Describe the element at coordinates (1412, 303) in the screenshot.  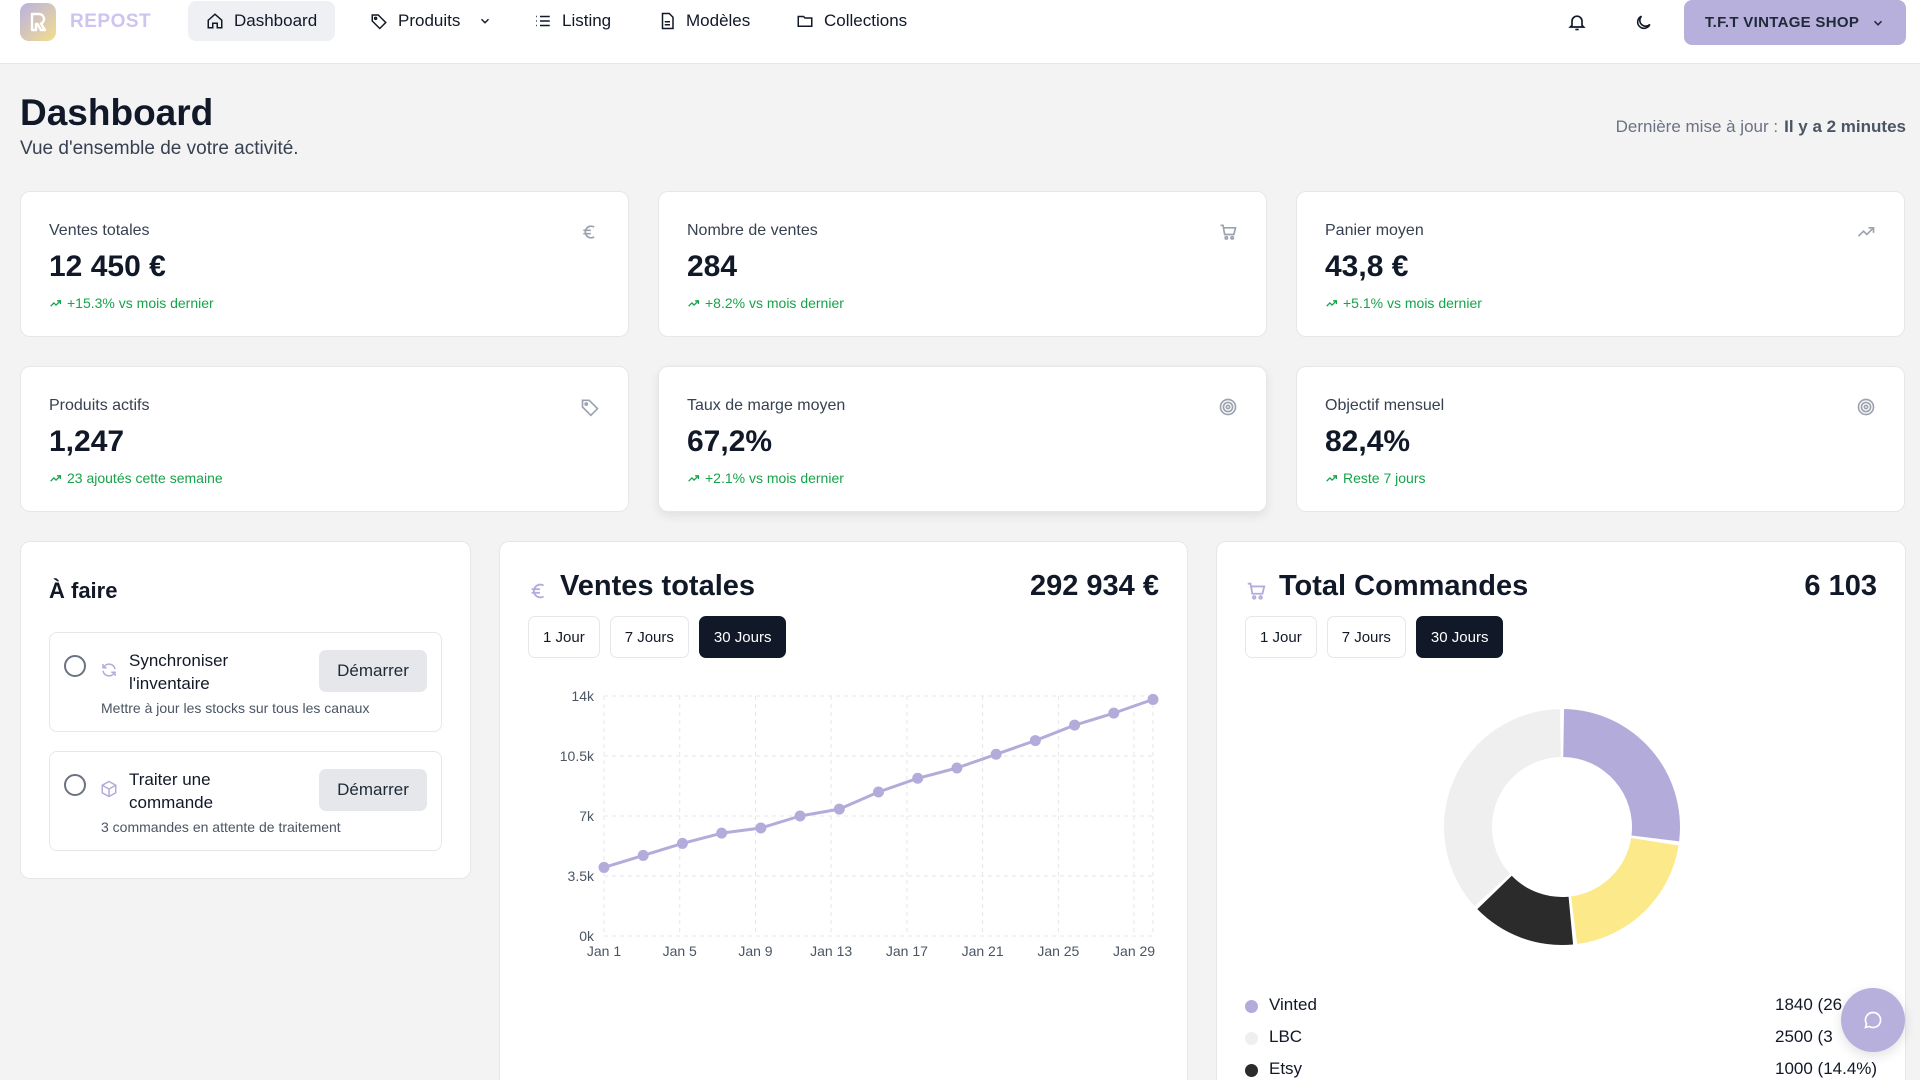
I see `stat-delta-text: +5.1% vs mois dernier` at that location.